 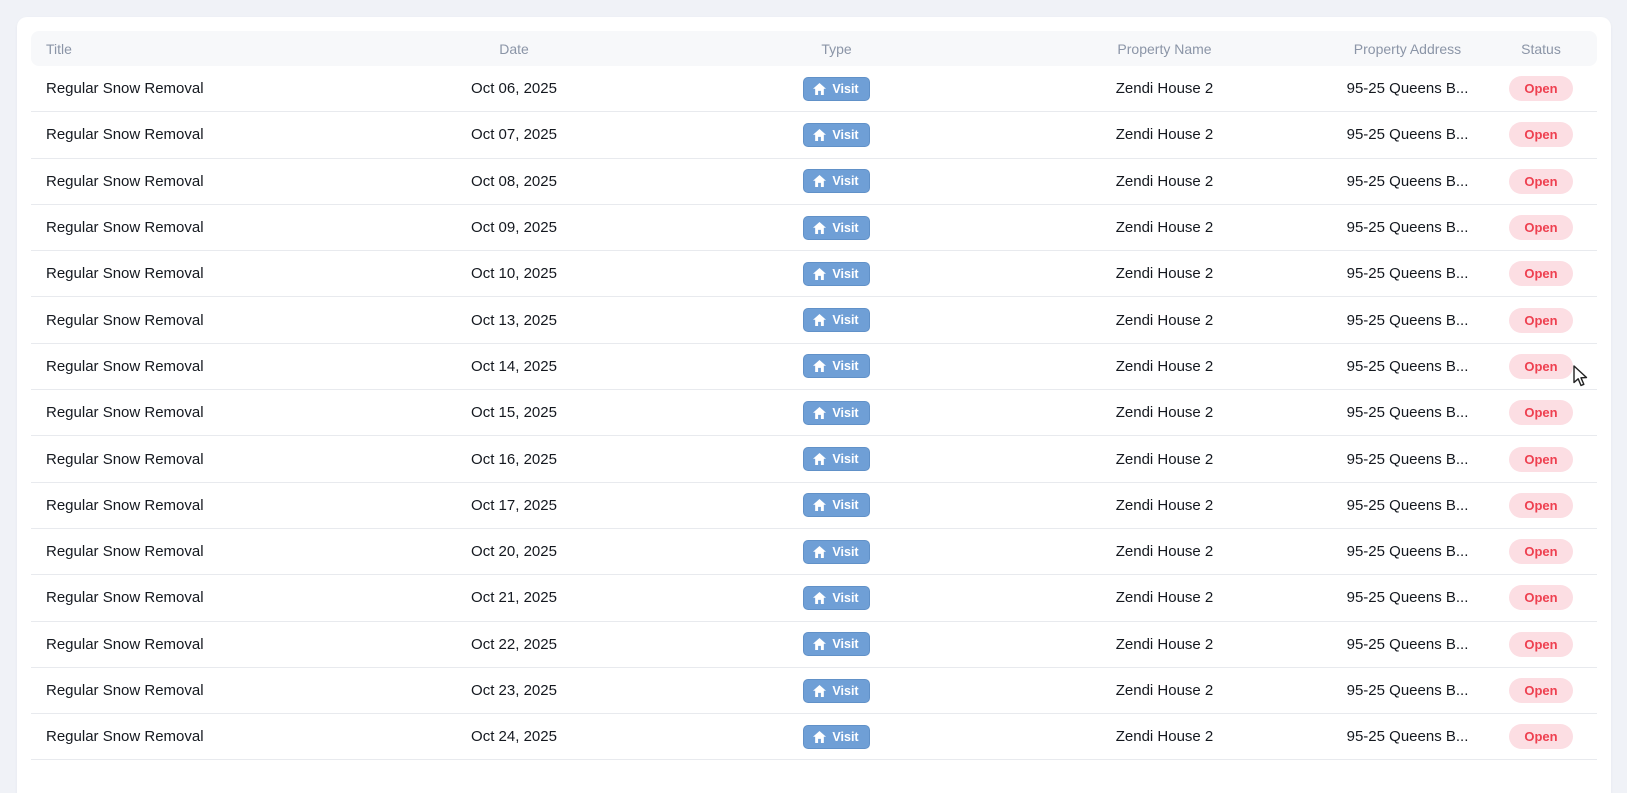 What do you see at coordinates (514, 228) in the screenshot?
I see `cell-date: Oct 09, 2025` at bounding box center [514, 228].